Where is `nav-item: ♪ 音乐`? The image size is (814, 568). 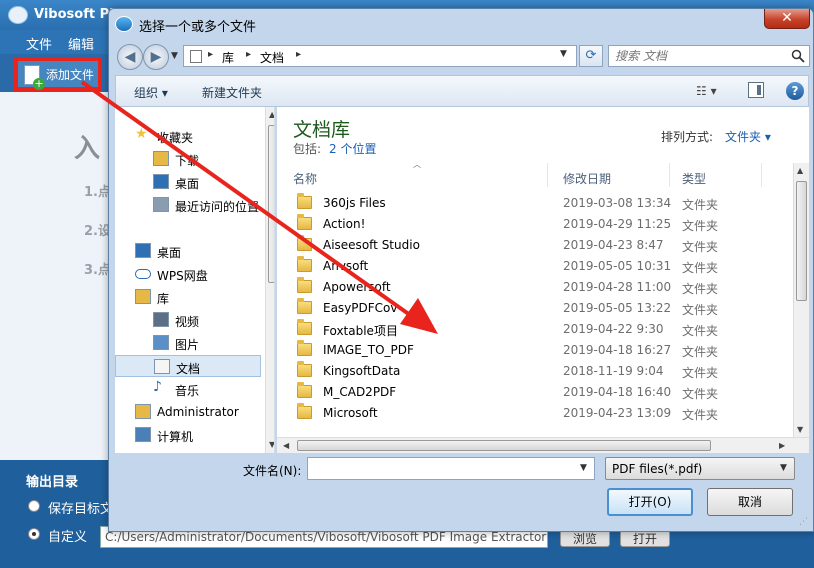
nav-item: ♪ 音乐 is located at coordinates (188, 389).